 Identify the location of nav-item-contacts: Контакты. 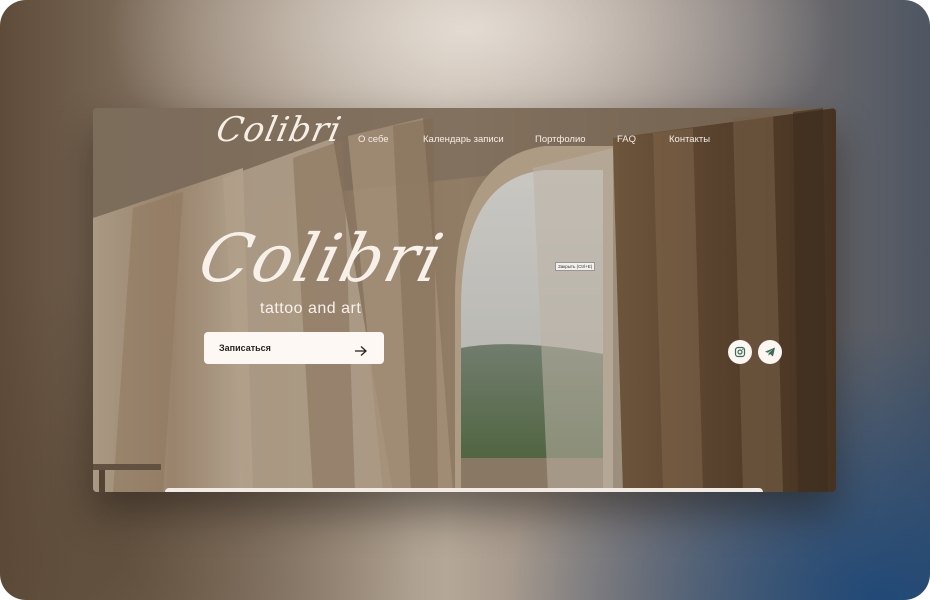
(689, 139).